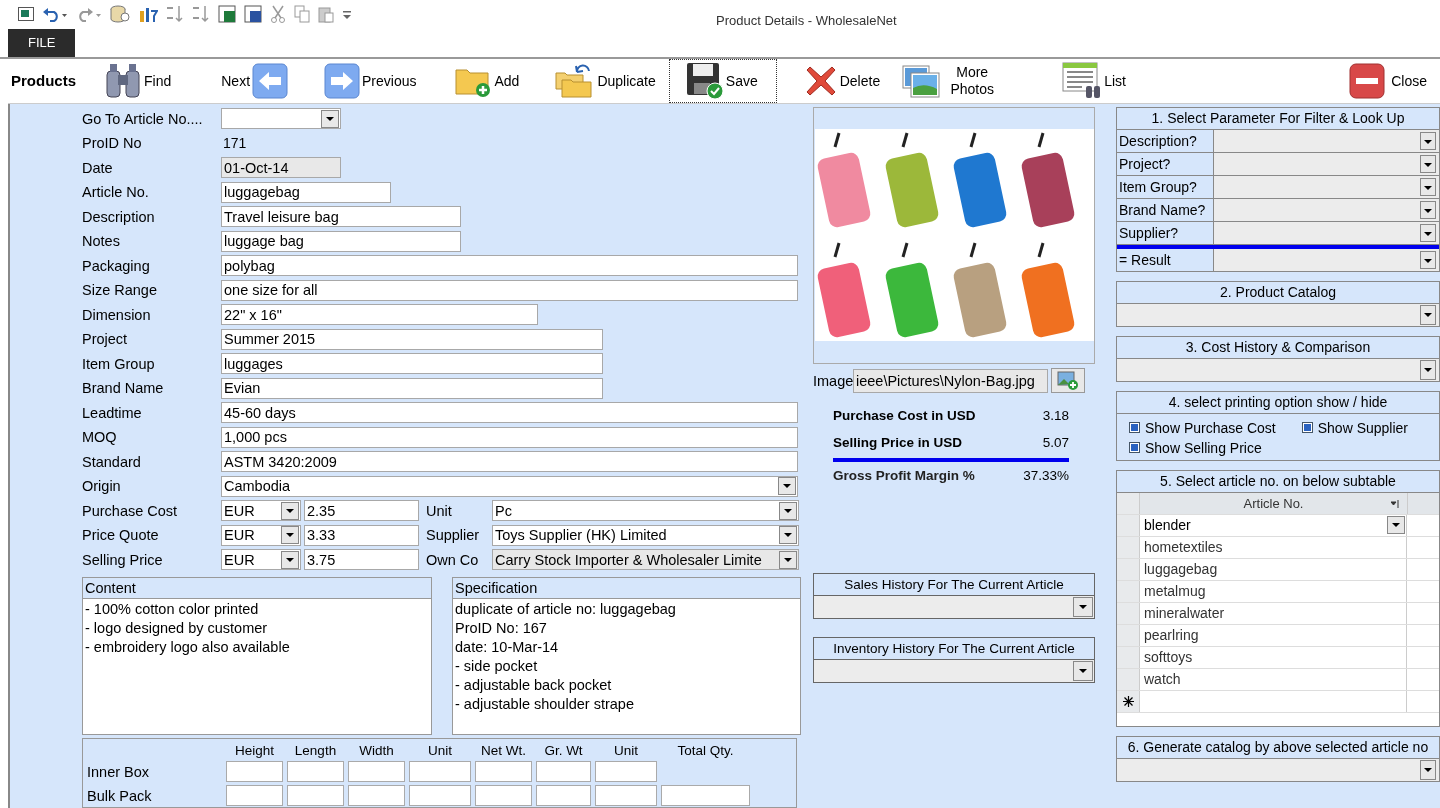  I want to click on amount-field: 3.75, so click(361, 560).